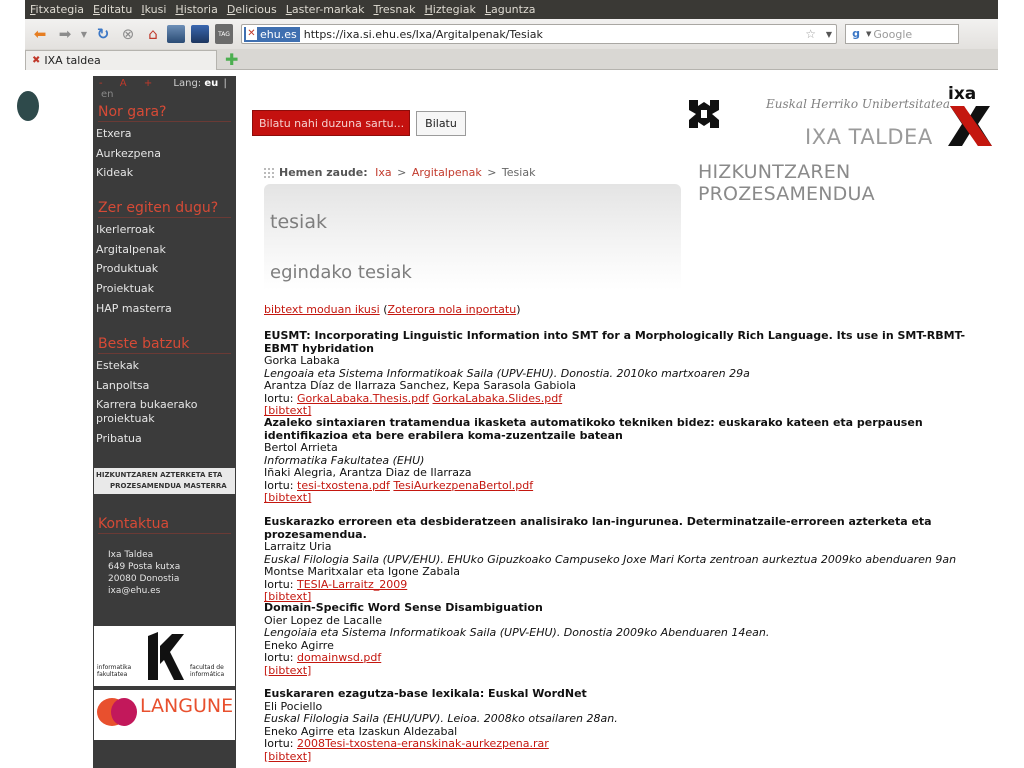 This screenshot has width=1024, height=768. Describe the element at coordinates (103, 34) in the screenshot. I see `reload-icon: ↻` at that location.